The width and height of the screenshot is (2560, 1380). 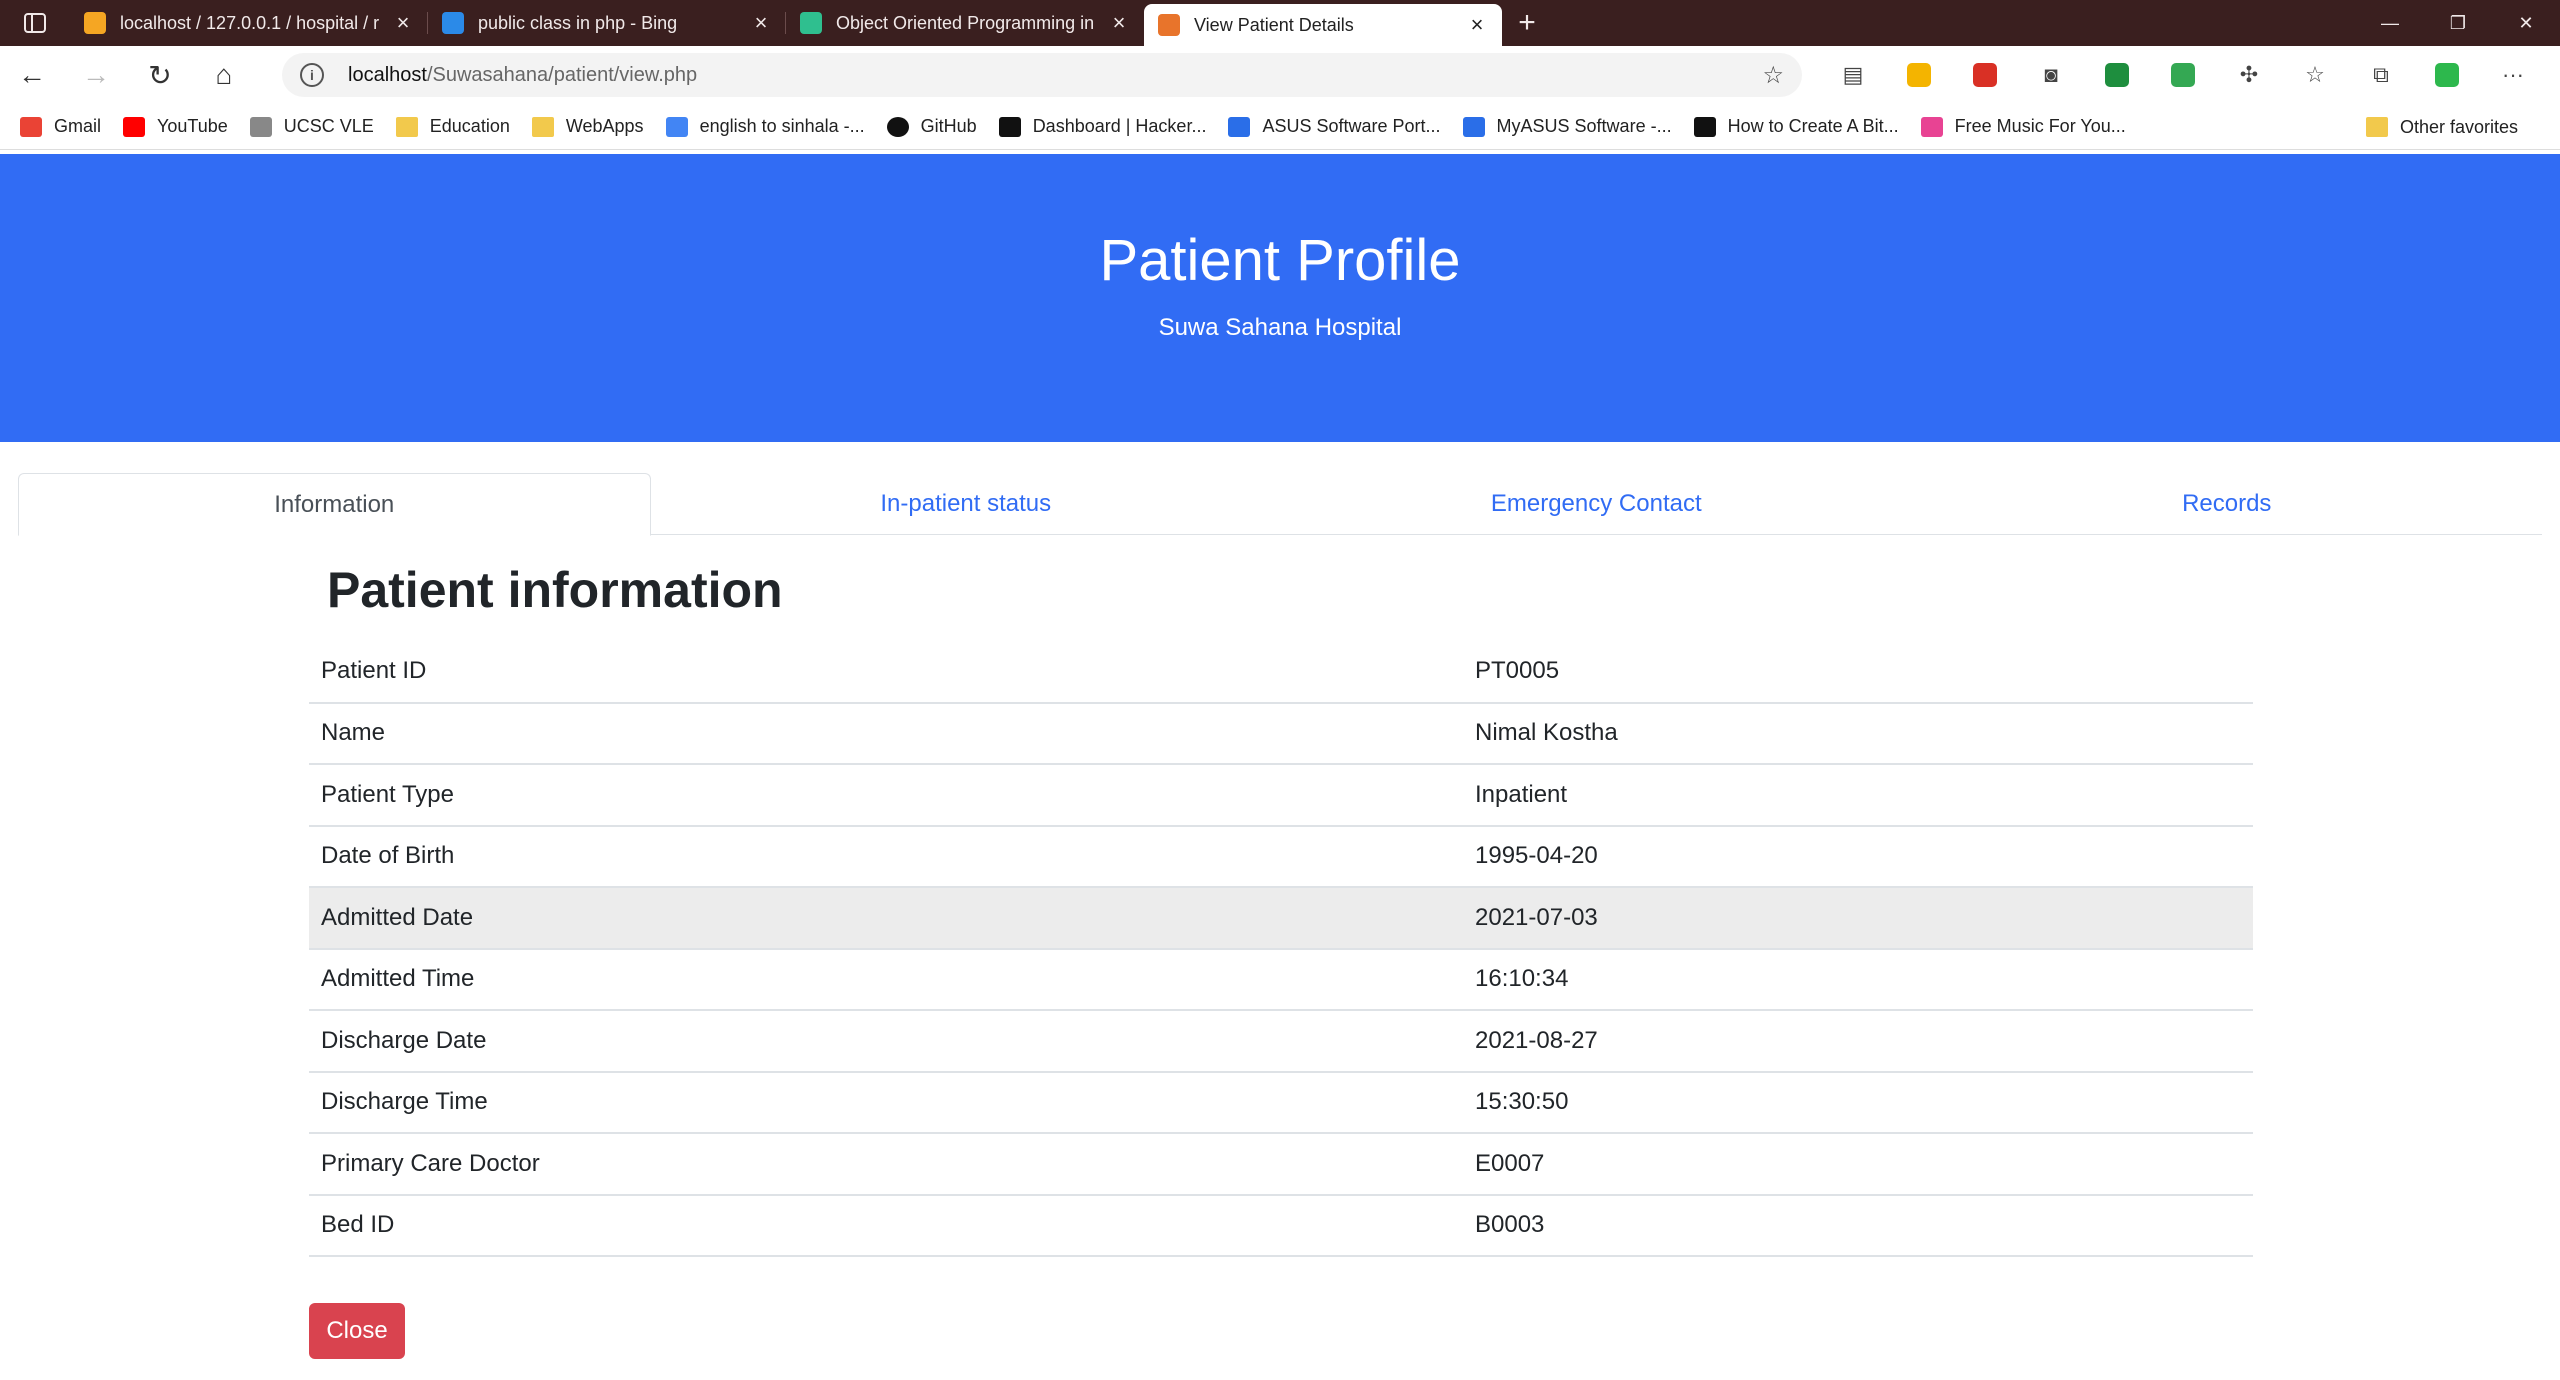 What do you see at coordinates (966, 503) in the screenshot?
I see `tab-inpatient-status: In-patient status` at bounding box center [966, 503].